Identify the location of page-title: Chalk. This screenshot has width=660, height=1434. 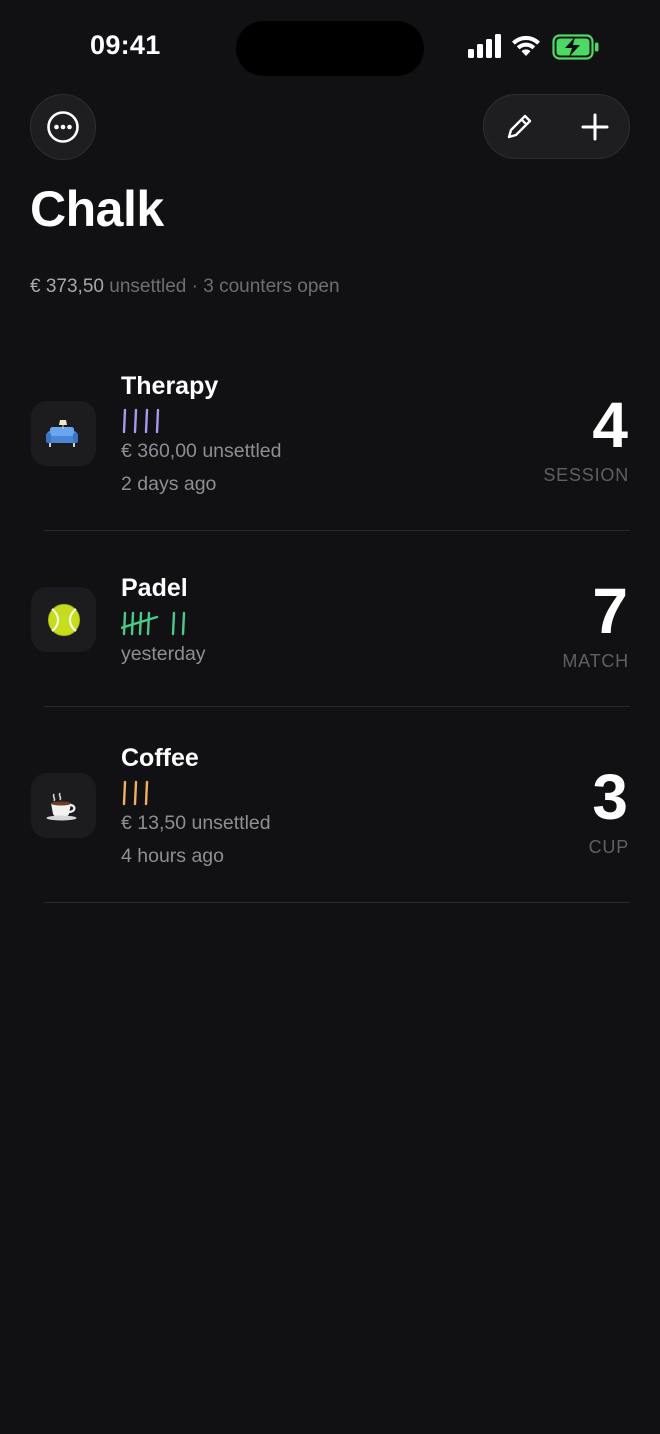
(97, 209).